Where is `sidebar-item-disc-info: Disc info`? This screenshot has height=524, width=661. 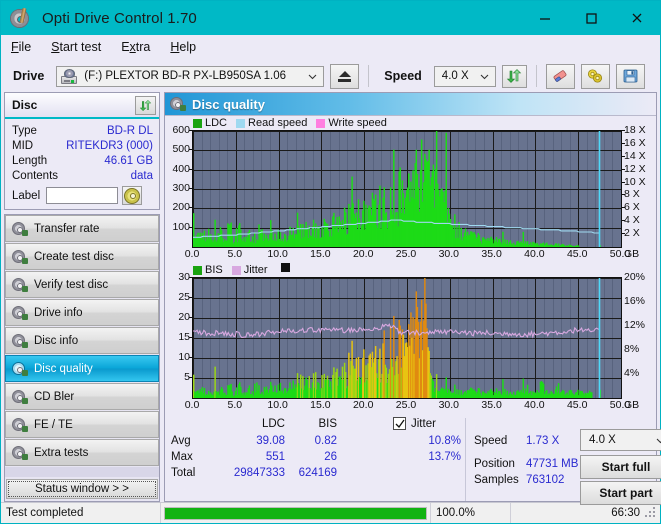 sidebar-item-disc-info: Disc info is located at coordinates (82, 340).